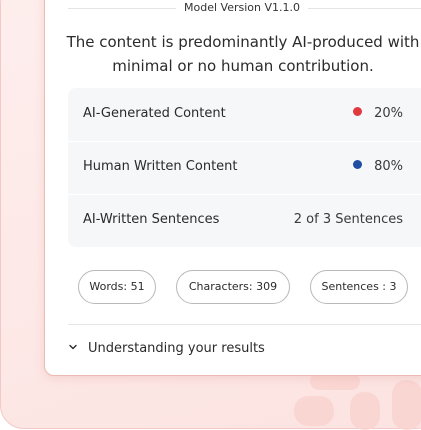  I want to click on understanding-results-label: Understanding your results, so click(176, 348).